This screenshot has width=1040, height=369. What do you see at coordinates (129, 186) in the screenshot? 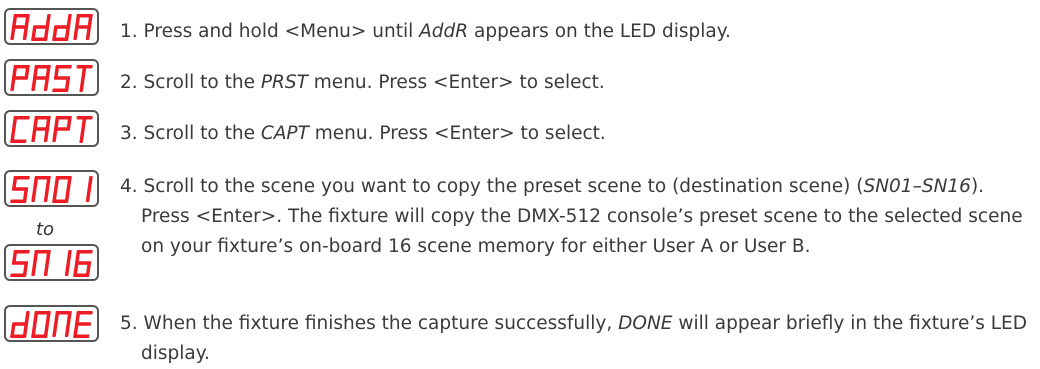
I see `step-number: 4.` at bounding box center [129, 186].